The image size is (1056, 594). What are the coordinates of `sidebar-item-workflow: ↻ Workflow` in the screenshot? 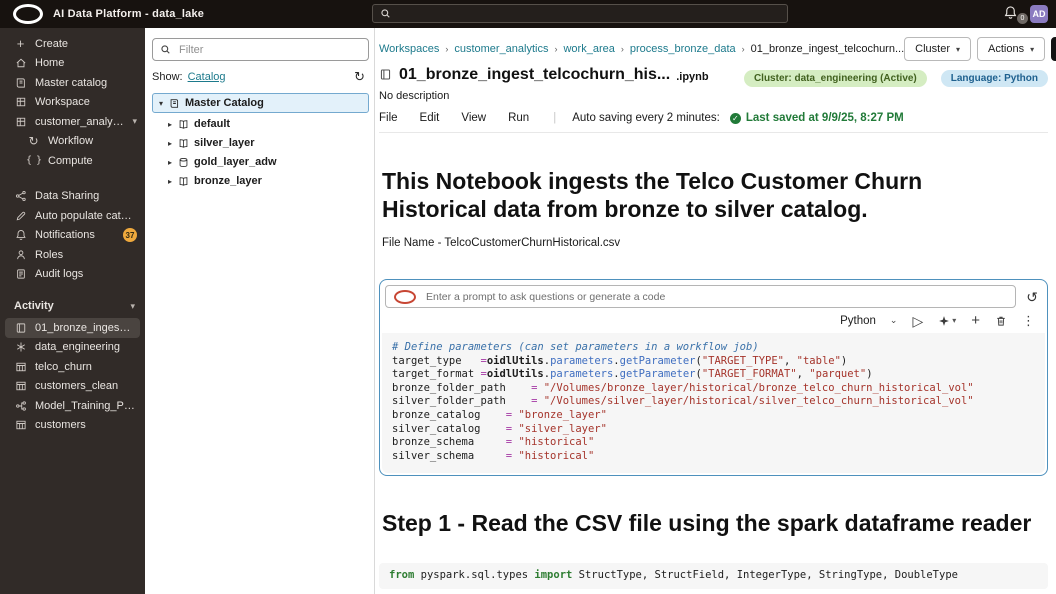 It's located at (72, 142).